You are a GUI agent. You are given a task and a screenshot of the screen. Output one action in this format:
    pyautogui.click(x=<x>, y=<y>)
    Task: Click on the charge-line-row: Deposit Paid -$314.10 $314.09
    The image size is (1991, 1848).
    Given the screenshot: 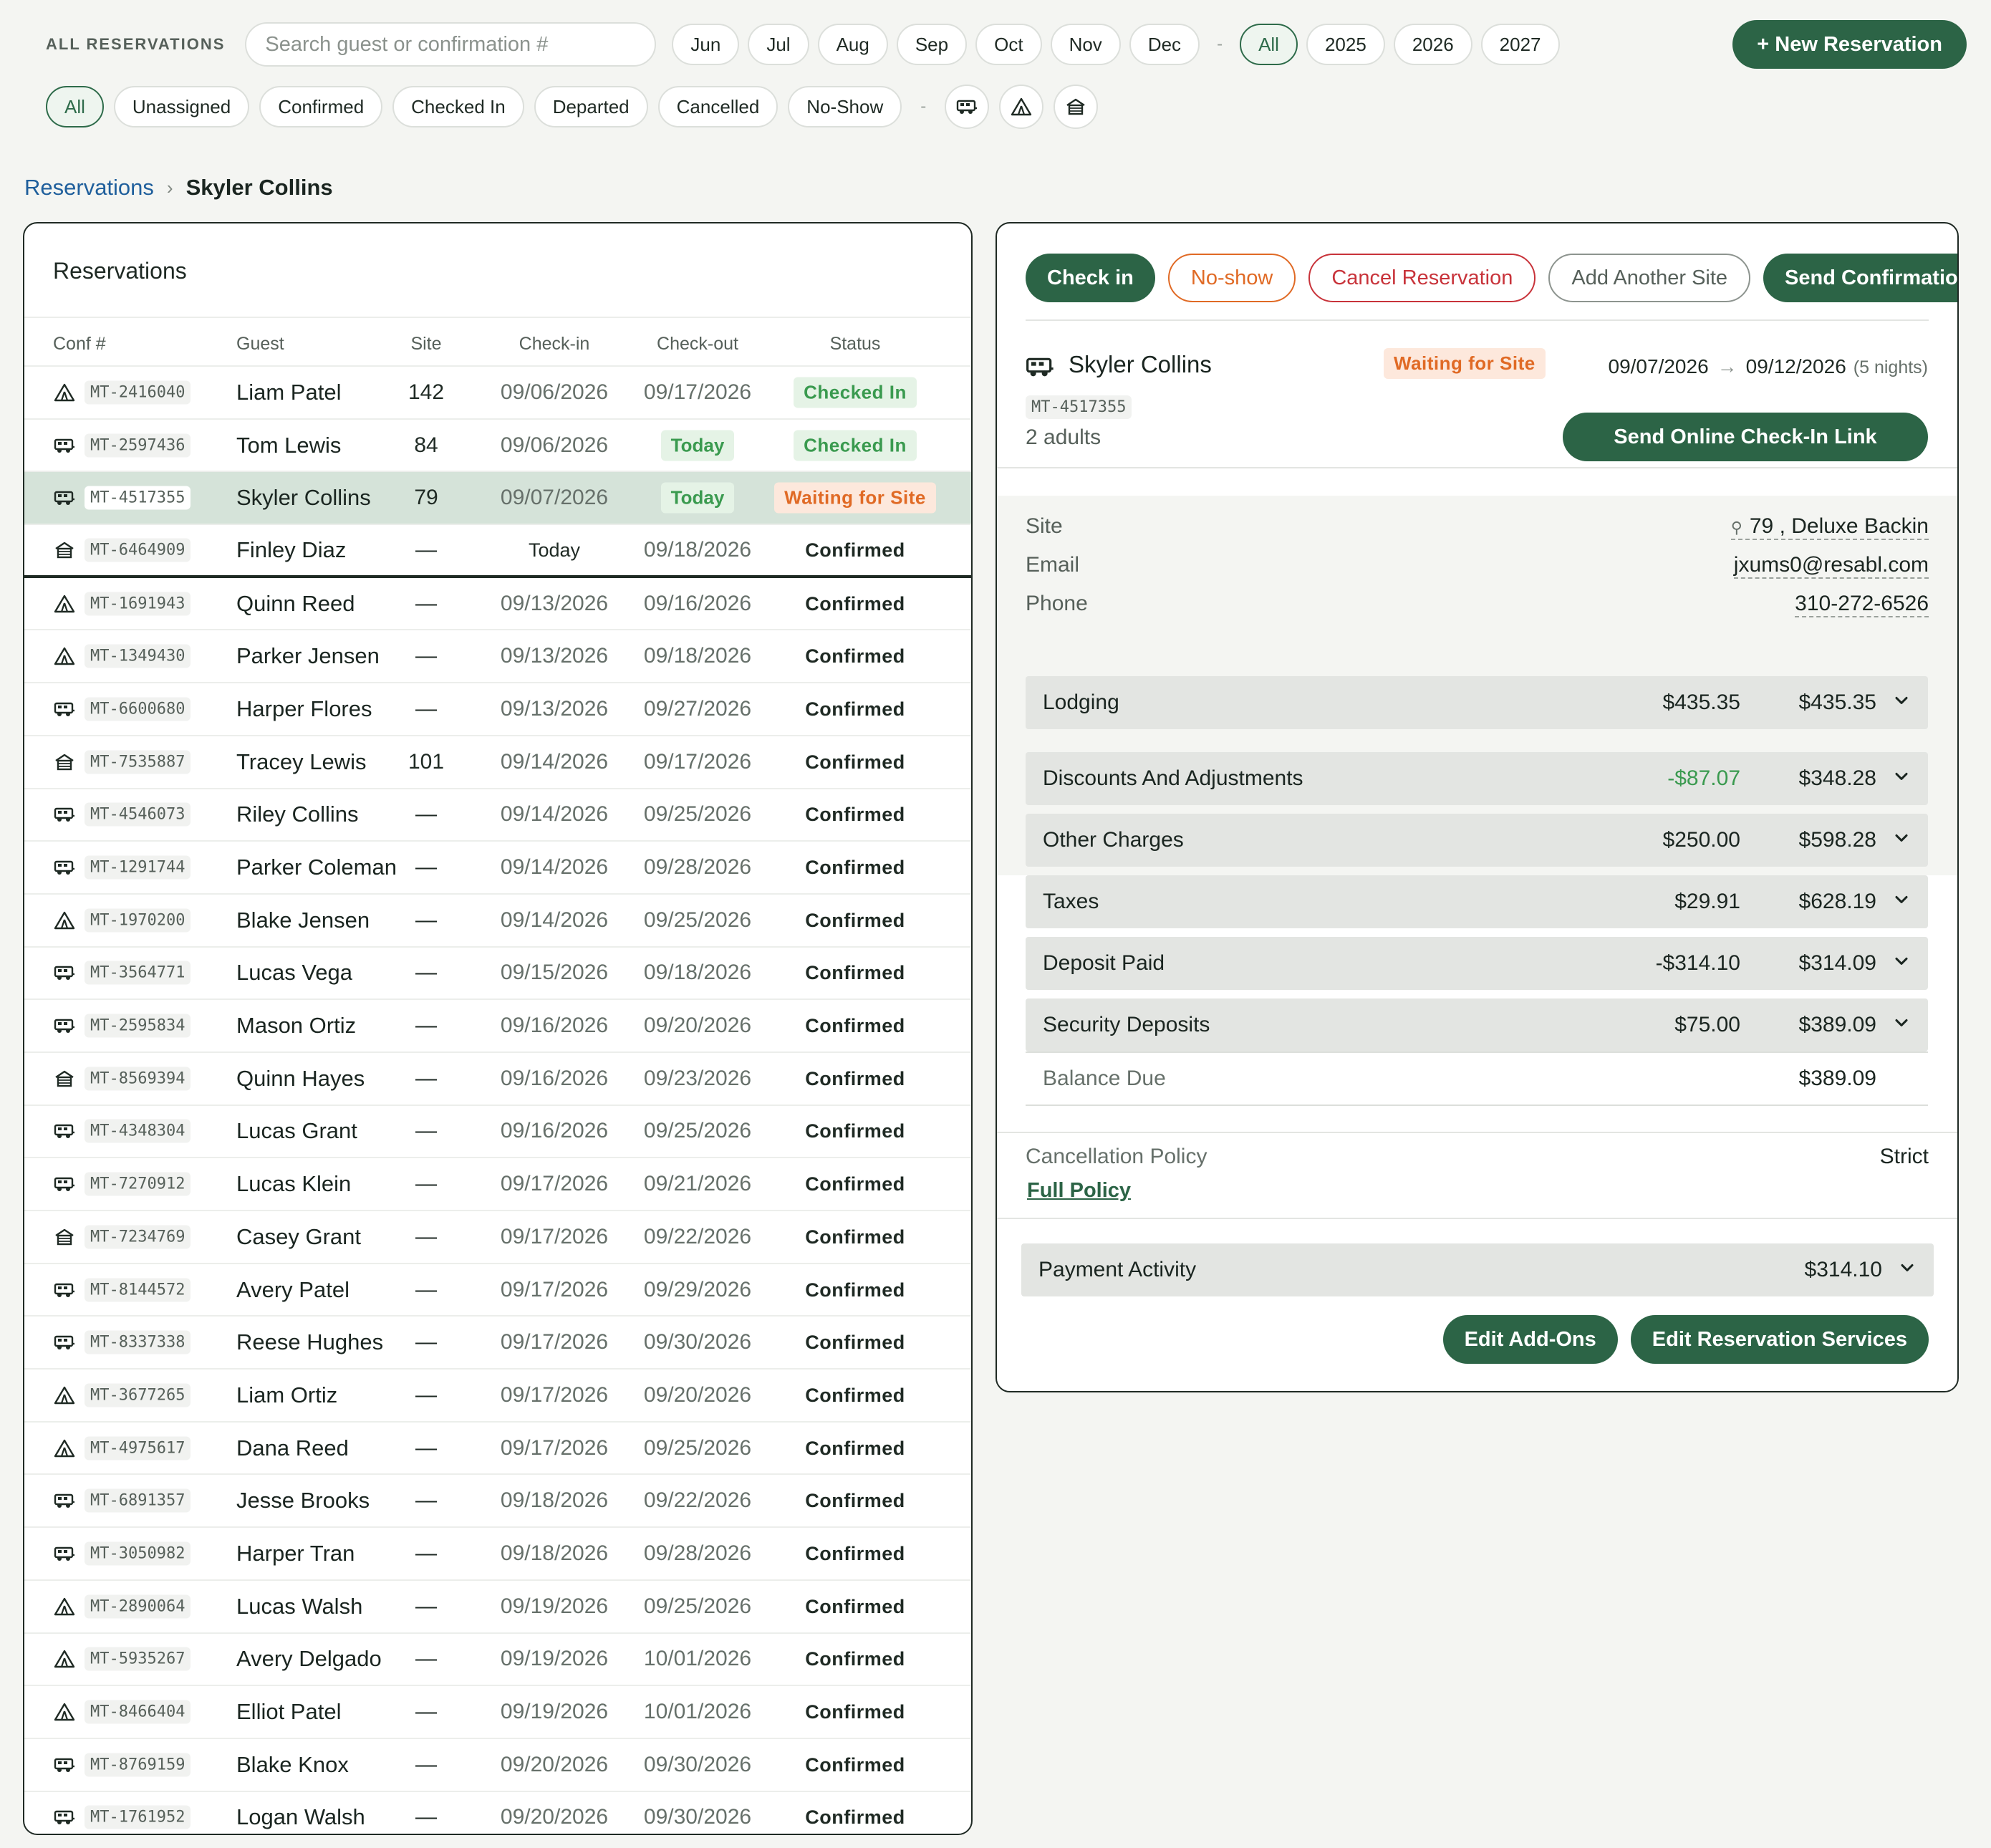 What is the action you would take?
    pyautogui.click(x=1477, y=963)
    